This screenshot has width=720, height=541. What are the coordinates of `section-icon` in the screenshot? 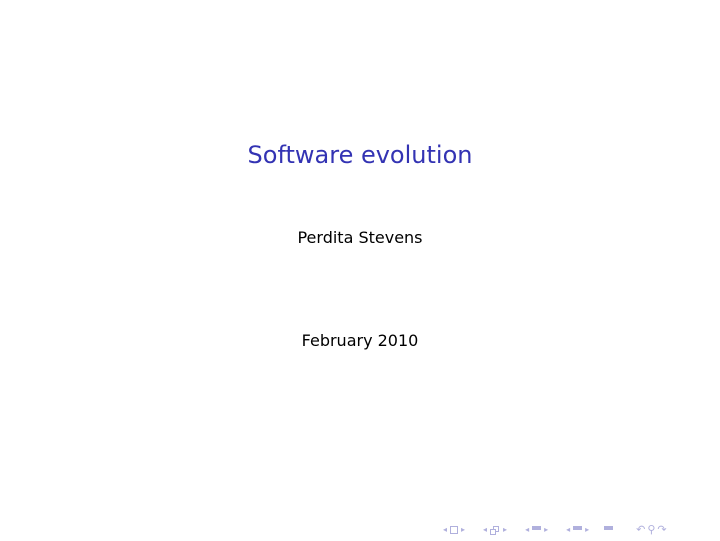 It's located at (578, 530).